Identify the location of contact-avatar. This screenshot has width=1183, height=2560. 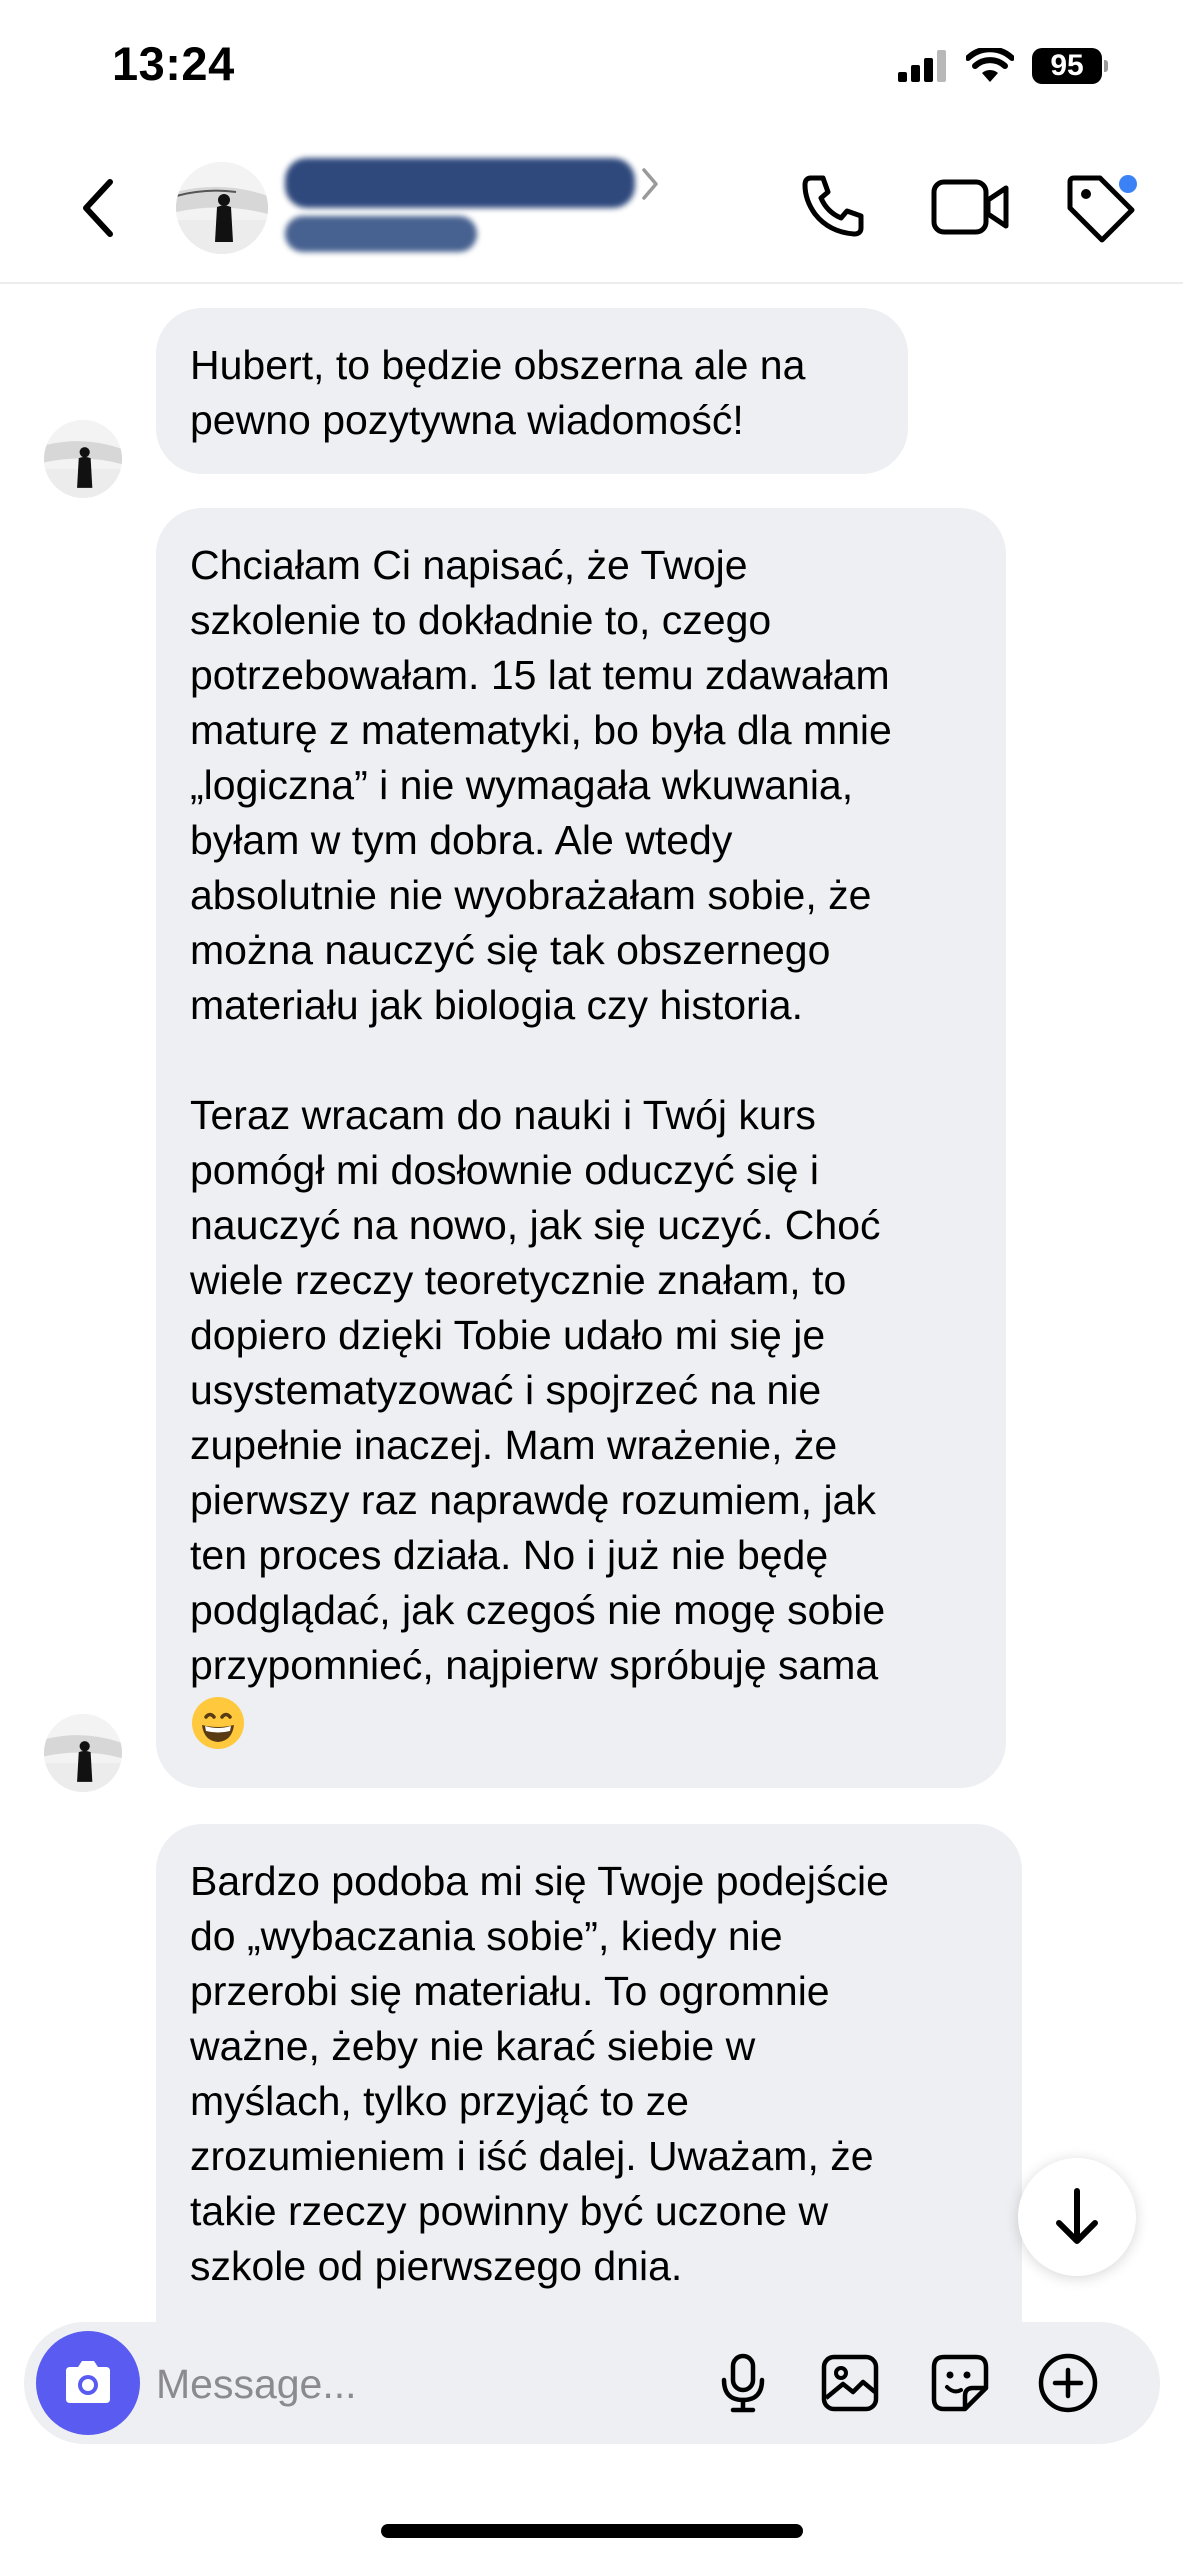
(222, 208).